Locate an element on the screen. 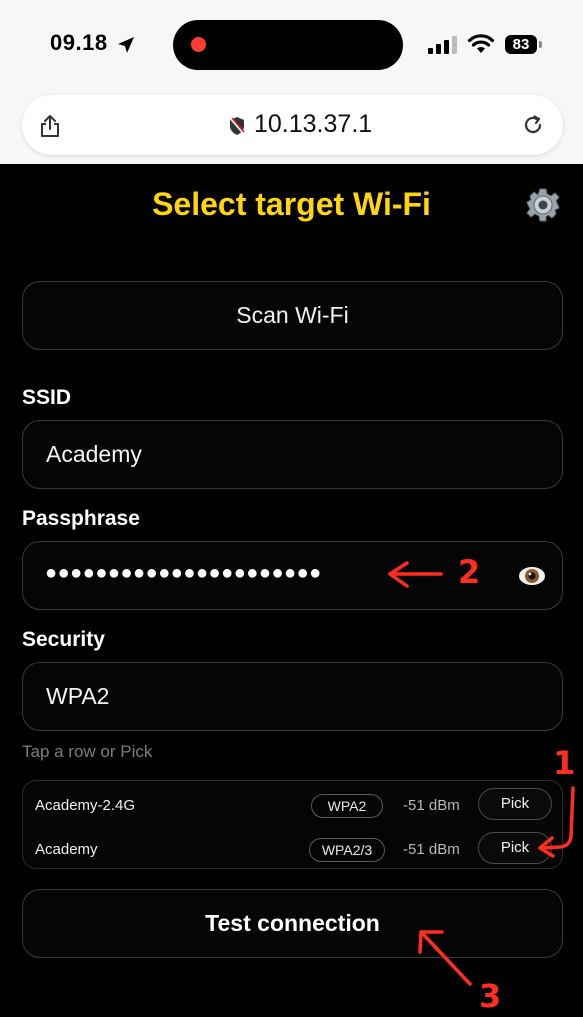 This screenshot has width=583, height=1017. insecure-shield-icon is located at coordinates (237, 126).